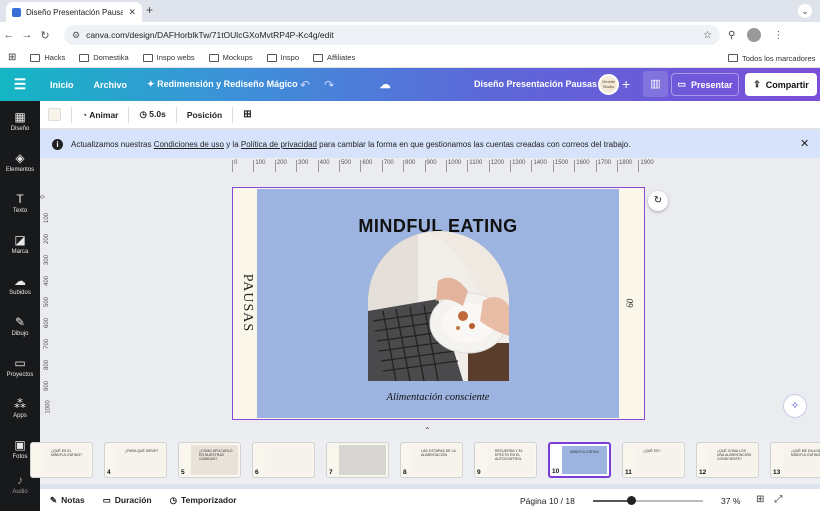 The width and height of the screenshot is (820, 511). What do you see at coordinates (20, 281) in the screenshot?
I see `upload-cloud-icon: ☁` at bounding box center [20, 281].